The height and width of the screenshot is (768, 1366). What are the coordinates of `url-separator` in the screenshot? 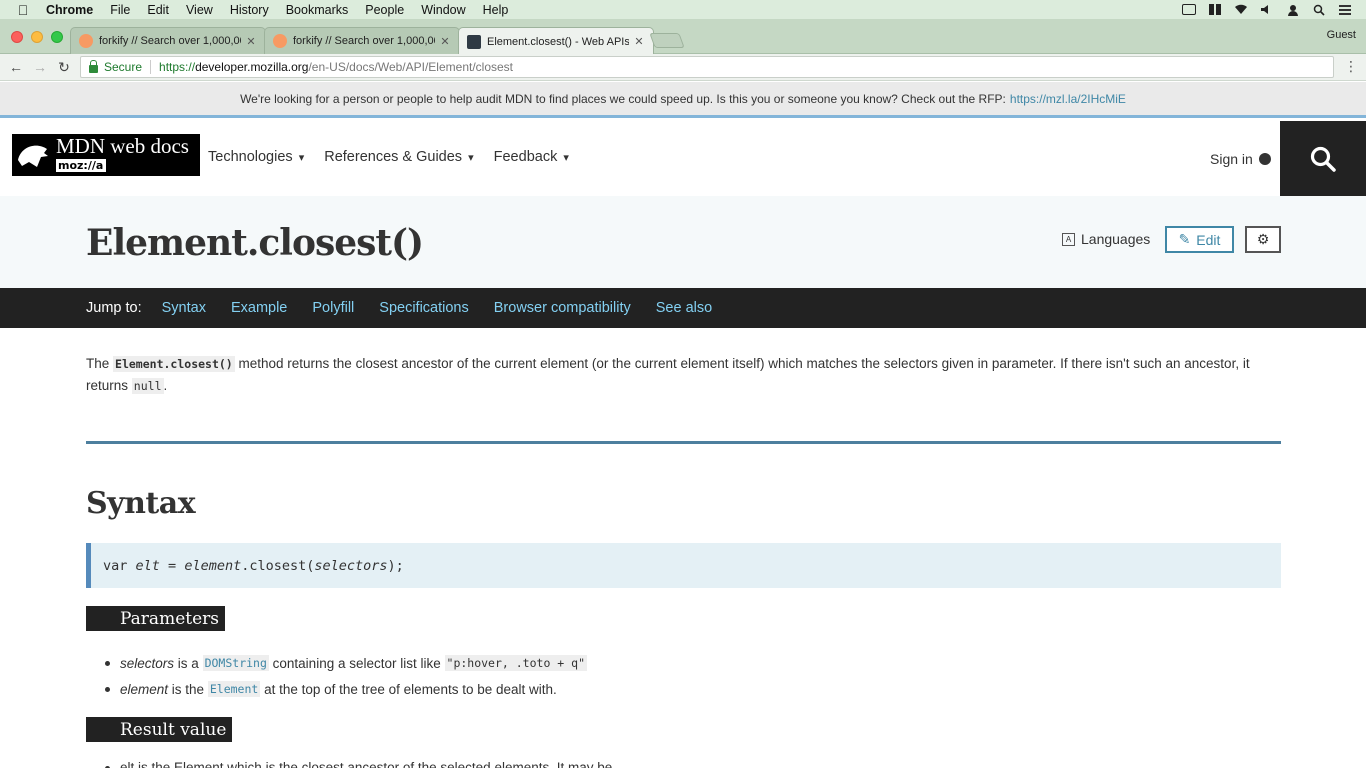 It's located at (151, 67).